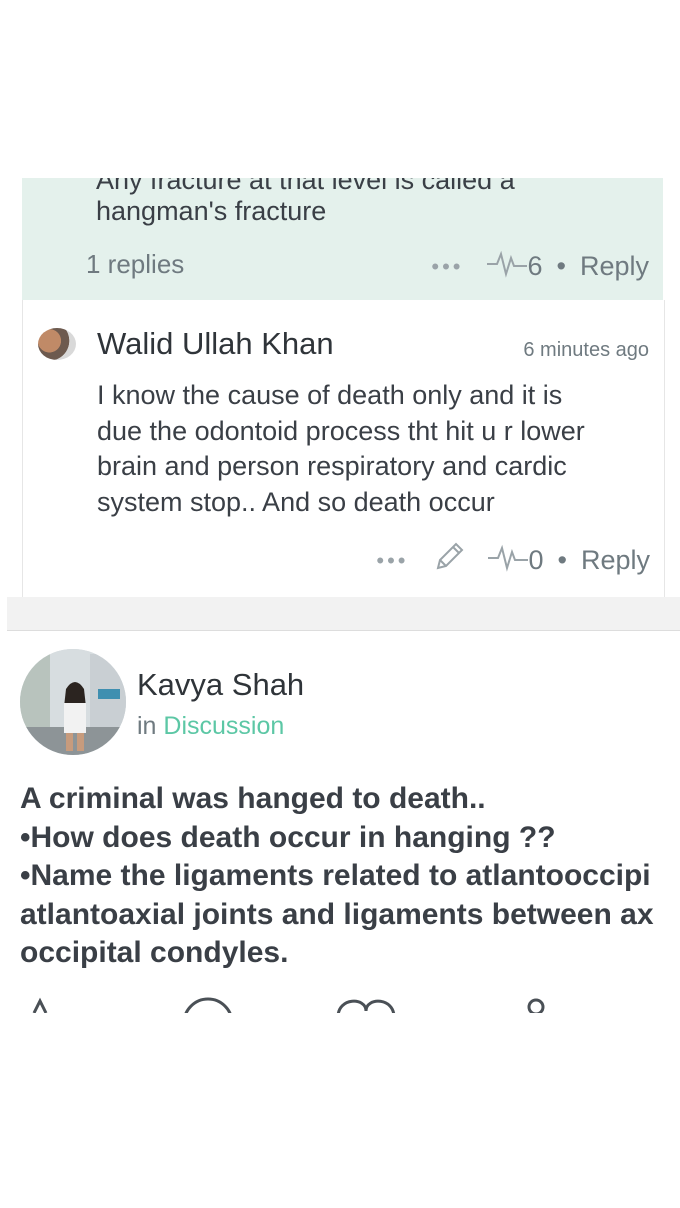  What do you see at coordinates (211, 211) in the screenshot?
I see `comment-text: hangman's fracture` at bounding box center [211, 211].